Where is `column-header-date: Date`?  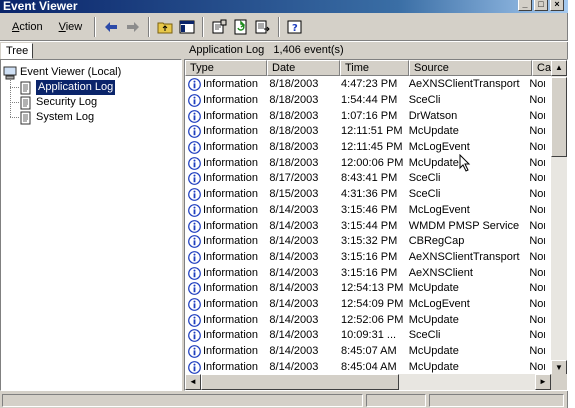 column-header-date: Date is located at coordinates (303, 68).